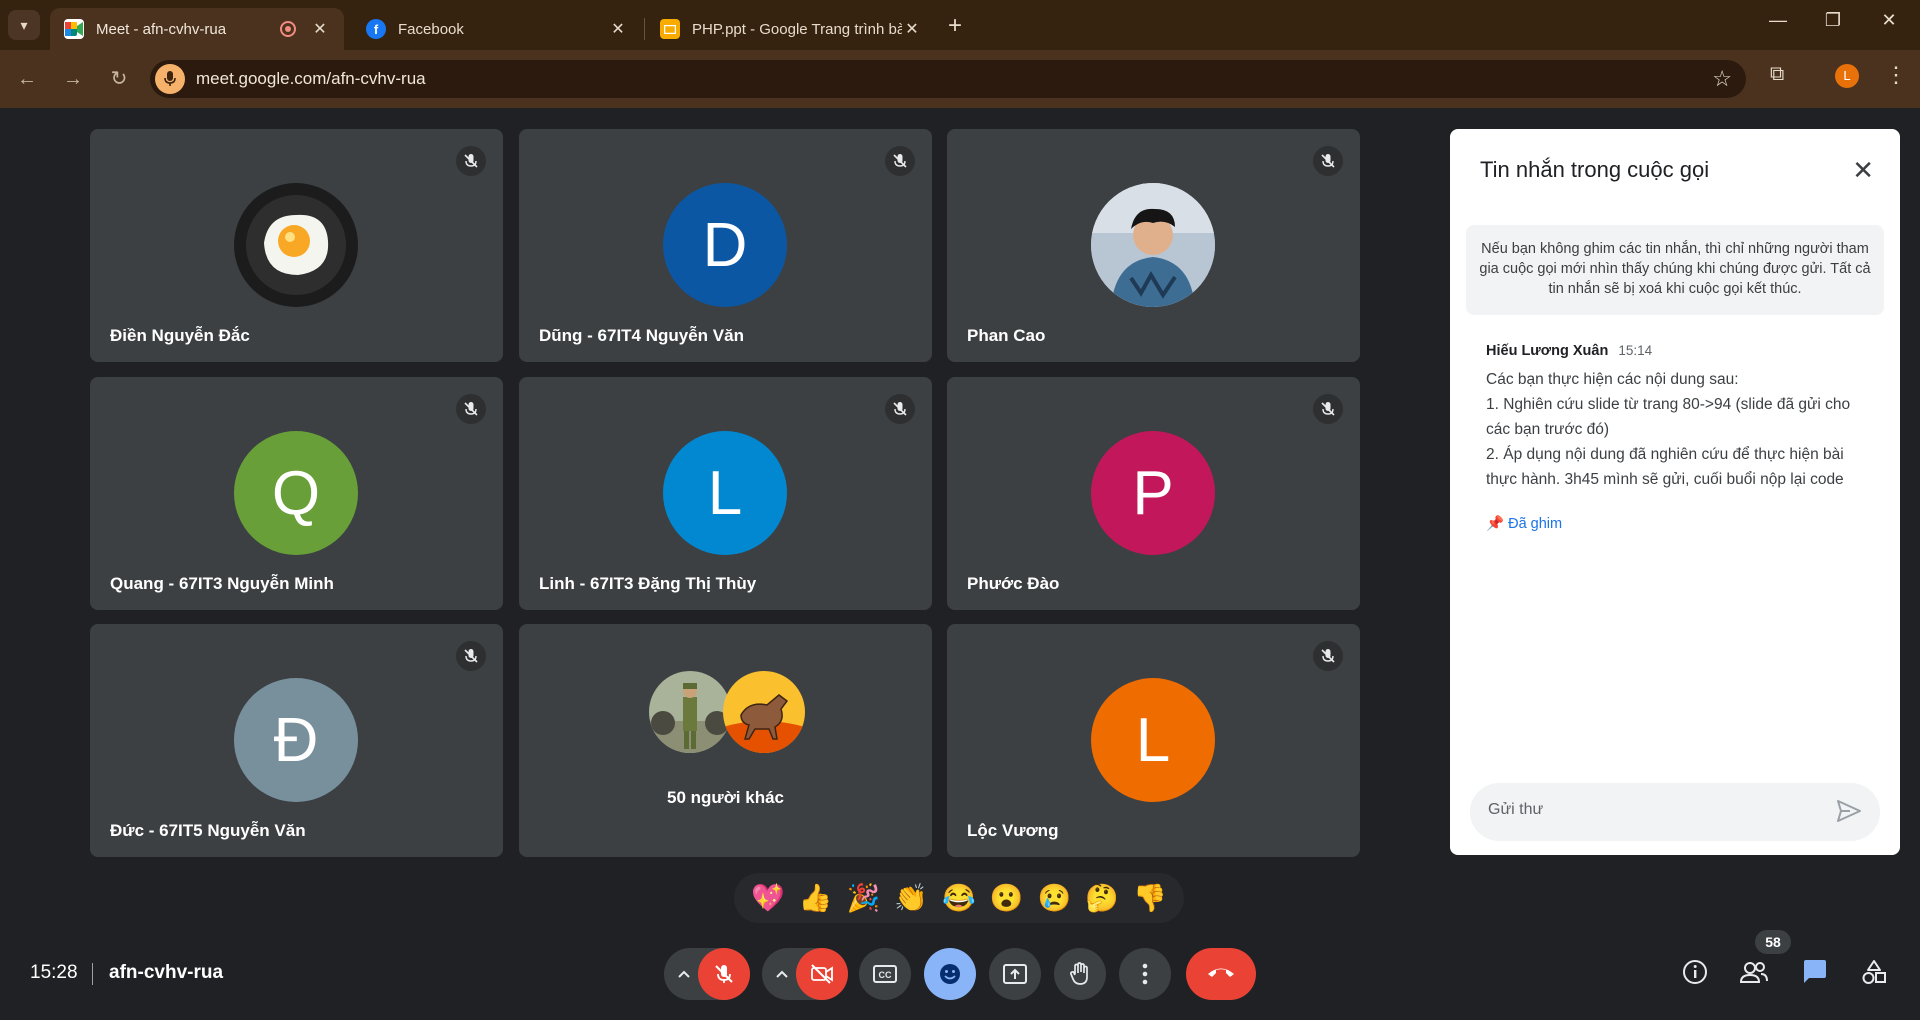 This screenshot has height=1020, width=1920. I want to click on reaction-thinking: 🤔, so click(1102, 898).